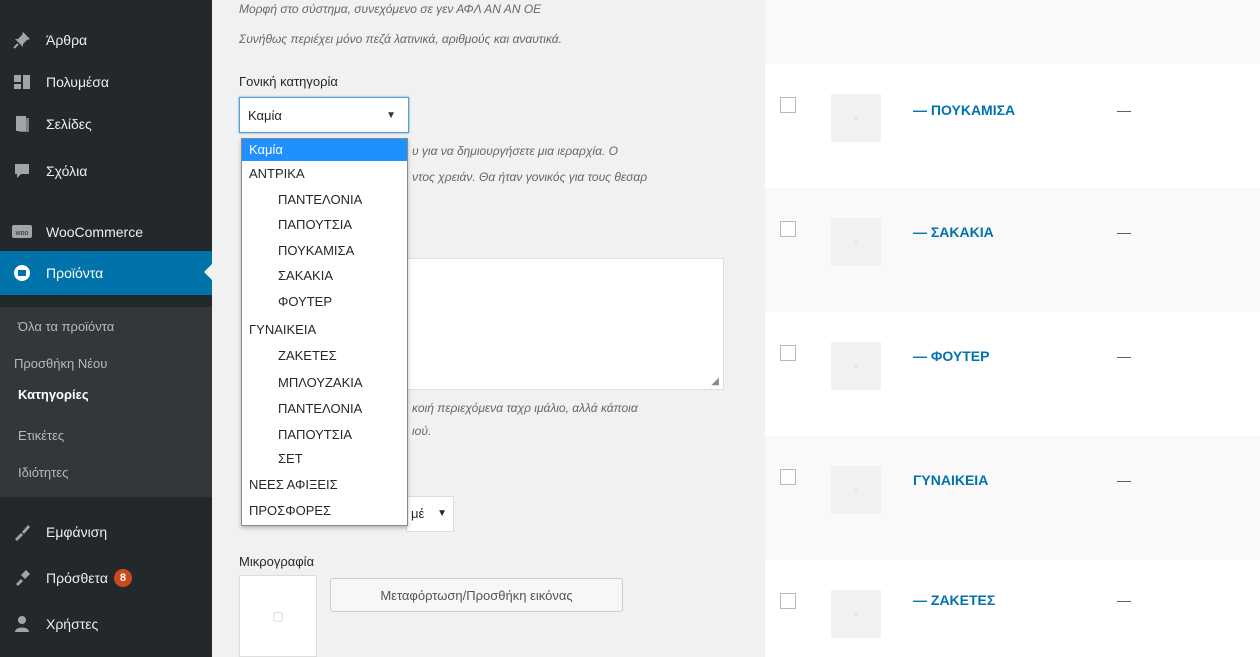  Describe the element at coordinates (77, 578) in the screenshot. I see `sidebar-item-label: Πρόσθετα` at that location.